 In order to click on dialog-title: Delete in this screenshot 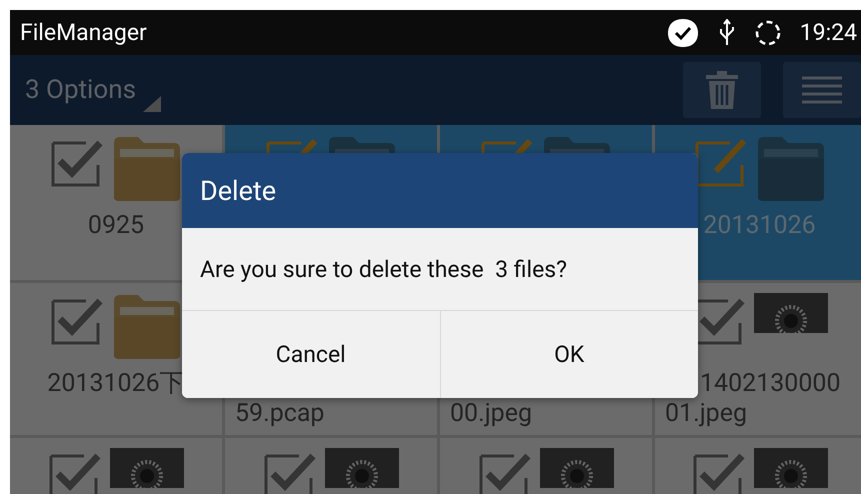, I will do `click(440, 190)`.